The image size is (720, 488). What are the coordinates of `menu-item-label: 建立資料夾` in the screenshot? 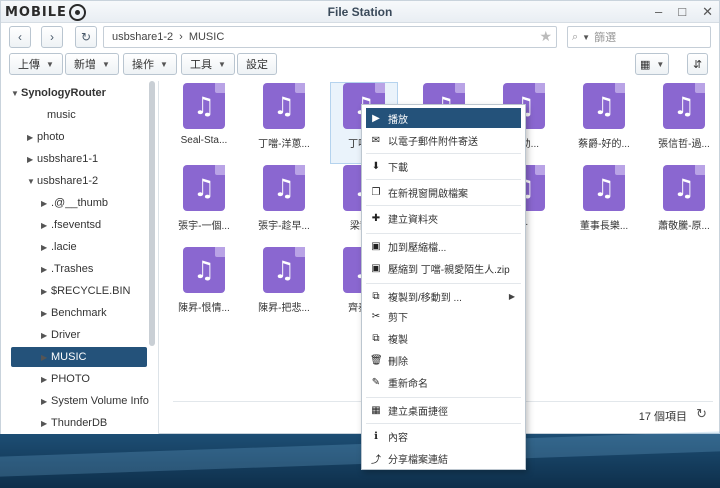 It's located at (413, 220).